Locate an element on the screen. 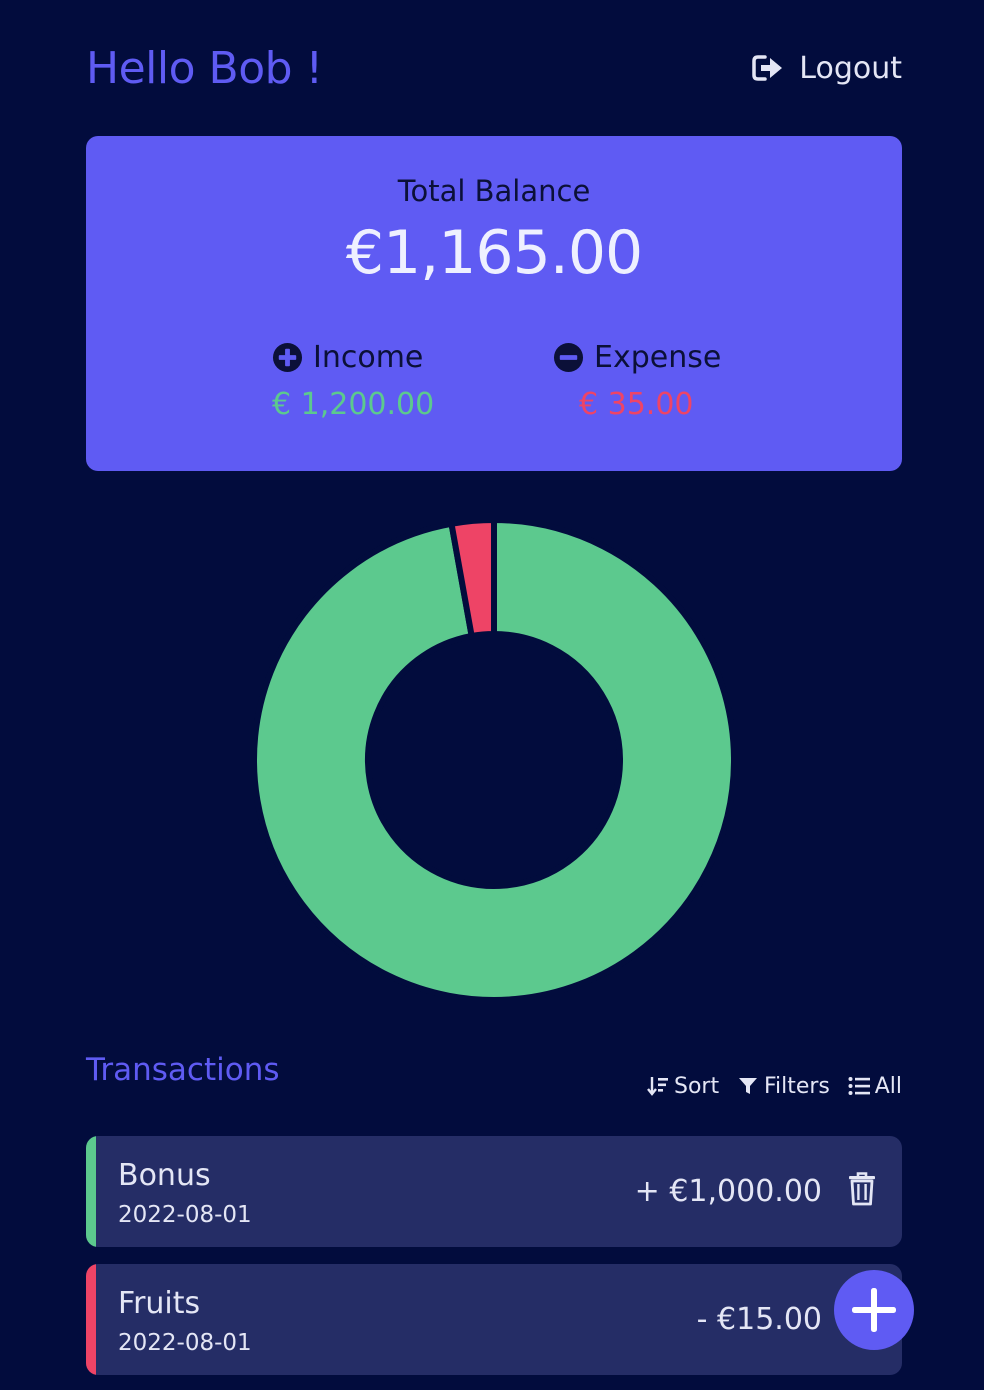 This screenshot has width=984, height=1390. all-label: All is located at coordinates (888, 1086).